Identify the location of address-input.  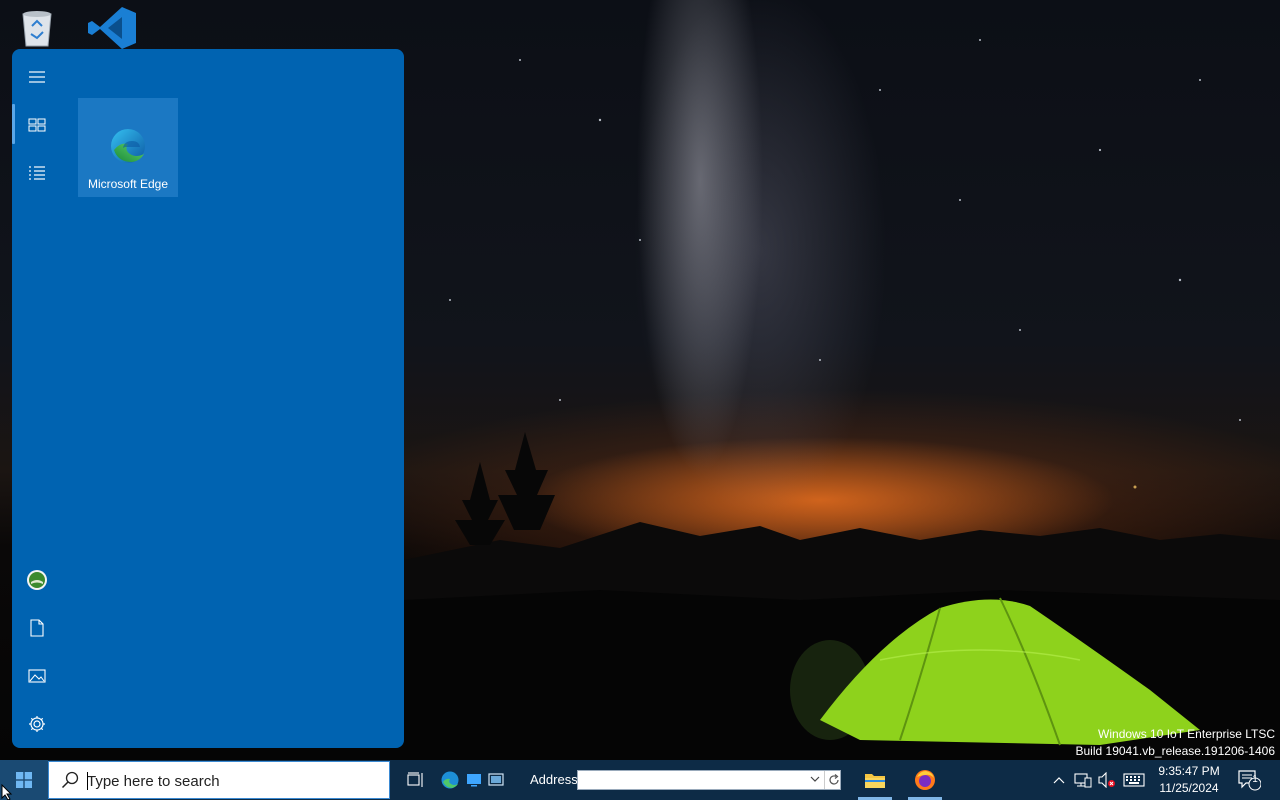
(694, 780).